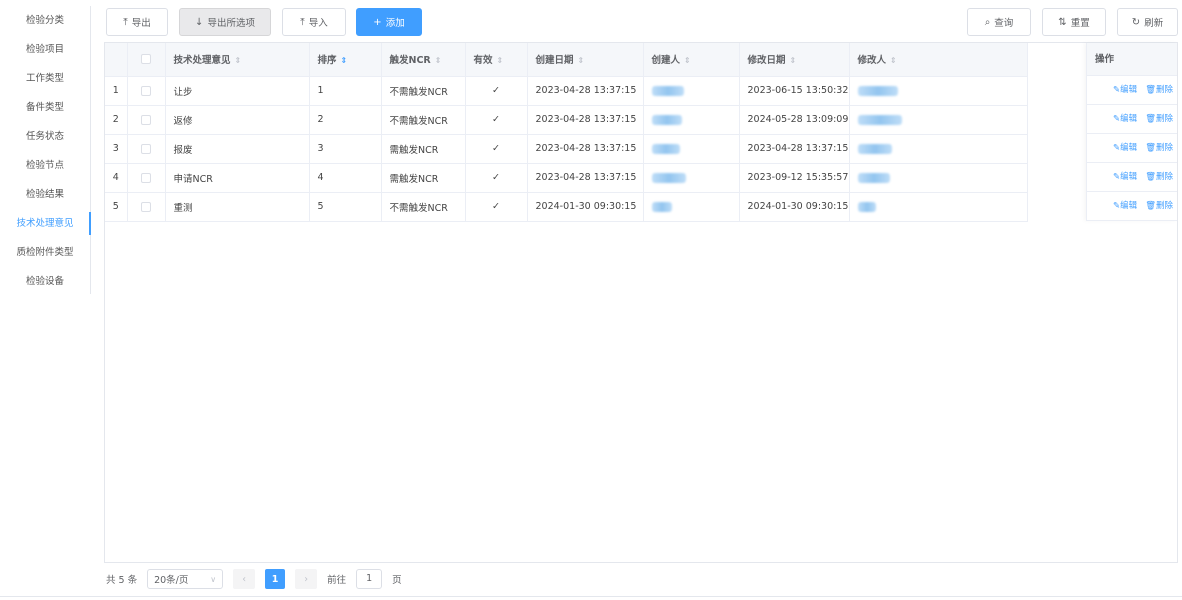 Image resolution: width=1182 pixels, height=600 pixels. What do you see at coordinates (231, 23) in the screenshot?
I see `export-selected-label: 导出所选项` at bounding box center [231, 23].